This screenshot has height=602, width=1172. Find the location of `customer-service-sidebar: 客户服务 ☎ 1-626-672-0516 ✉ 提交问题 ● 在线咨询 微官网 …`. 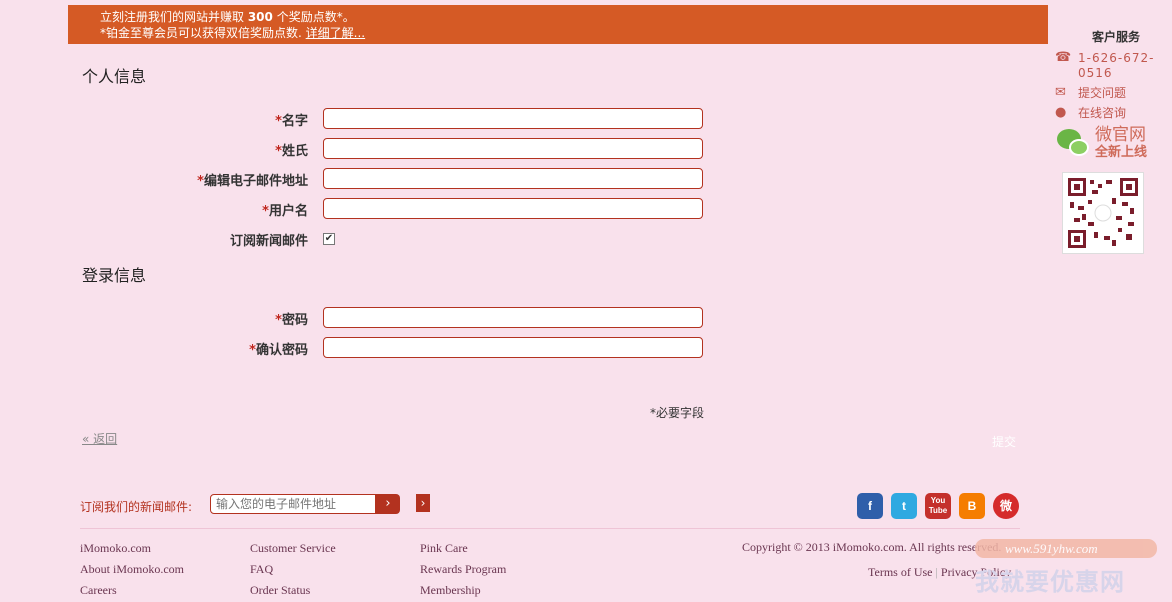

customer-service-sidebar: 客户服务 ☎ 1-626-672-0516 ✉ 提交问题 ● 在线咨询 微官网 … is located at coordinates (1110, 141).